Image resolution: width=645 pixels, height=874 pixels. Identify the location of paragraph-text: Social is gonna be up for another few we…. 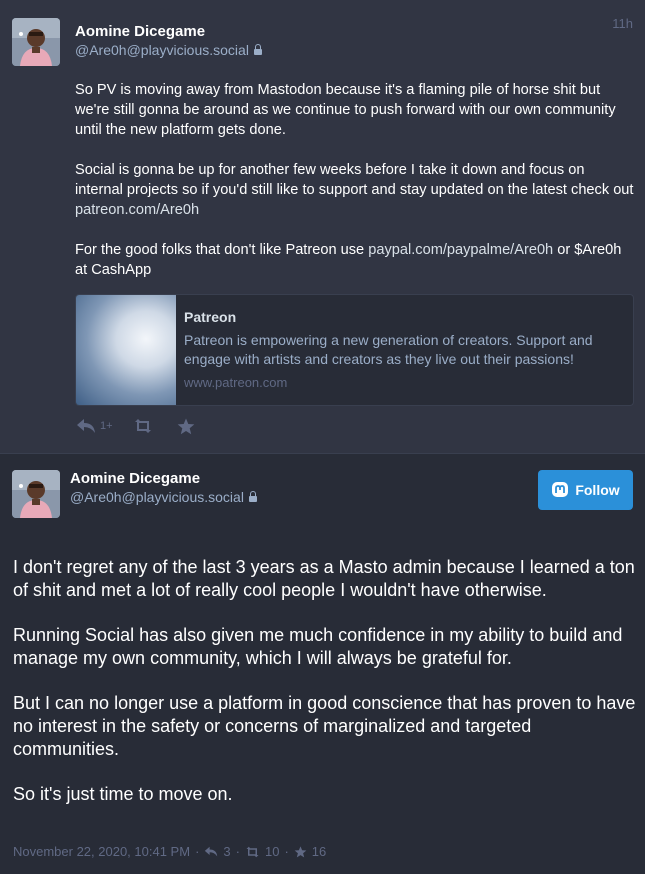
(354, 180).